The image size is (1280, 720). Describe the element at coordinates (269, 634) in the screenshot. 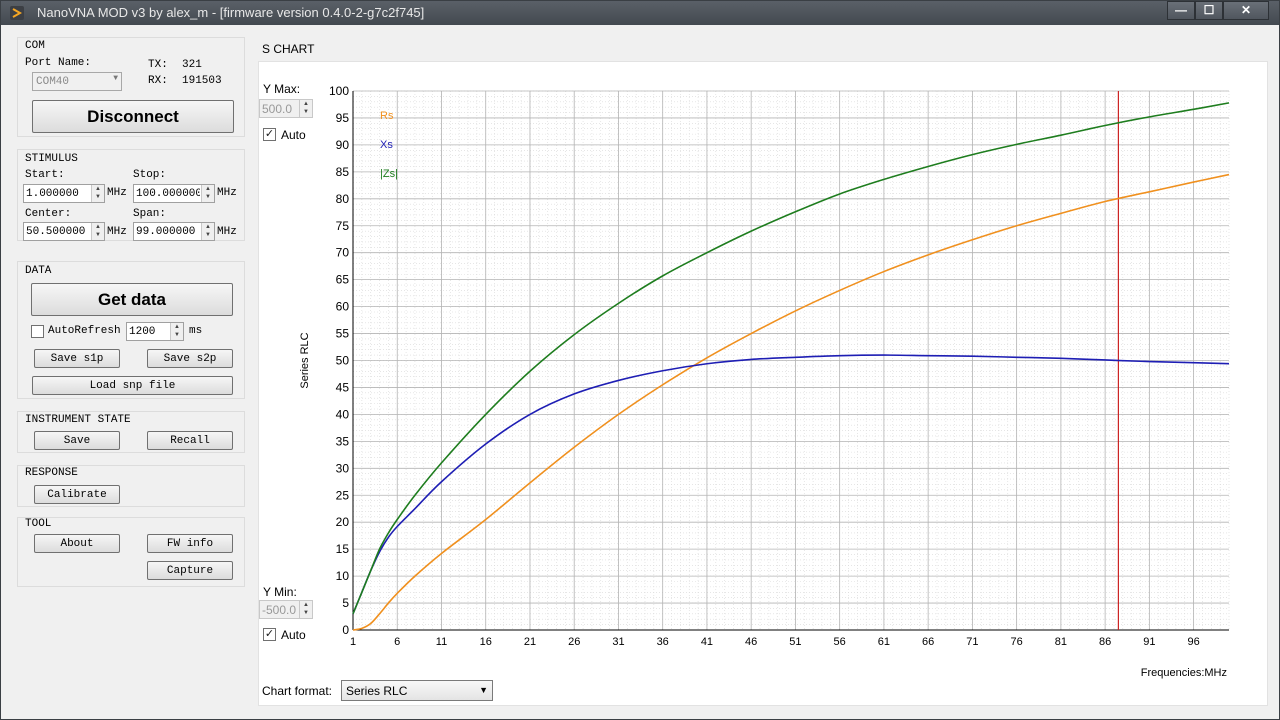

I see `ymin-auto-checkbox: ✓` at that location.